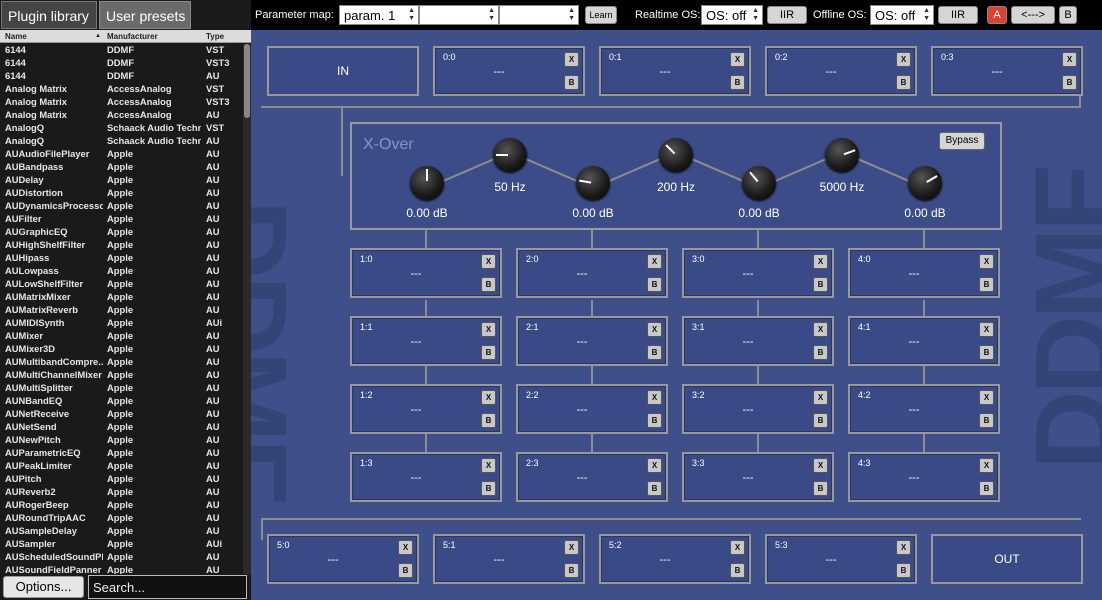  What do you see at coordinates (121, 336) in the screenshot?
I see `plugin-list-item: AUMixer Apple AU` at bounding box center [121, 336].